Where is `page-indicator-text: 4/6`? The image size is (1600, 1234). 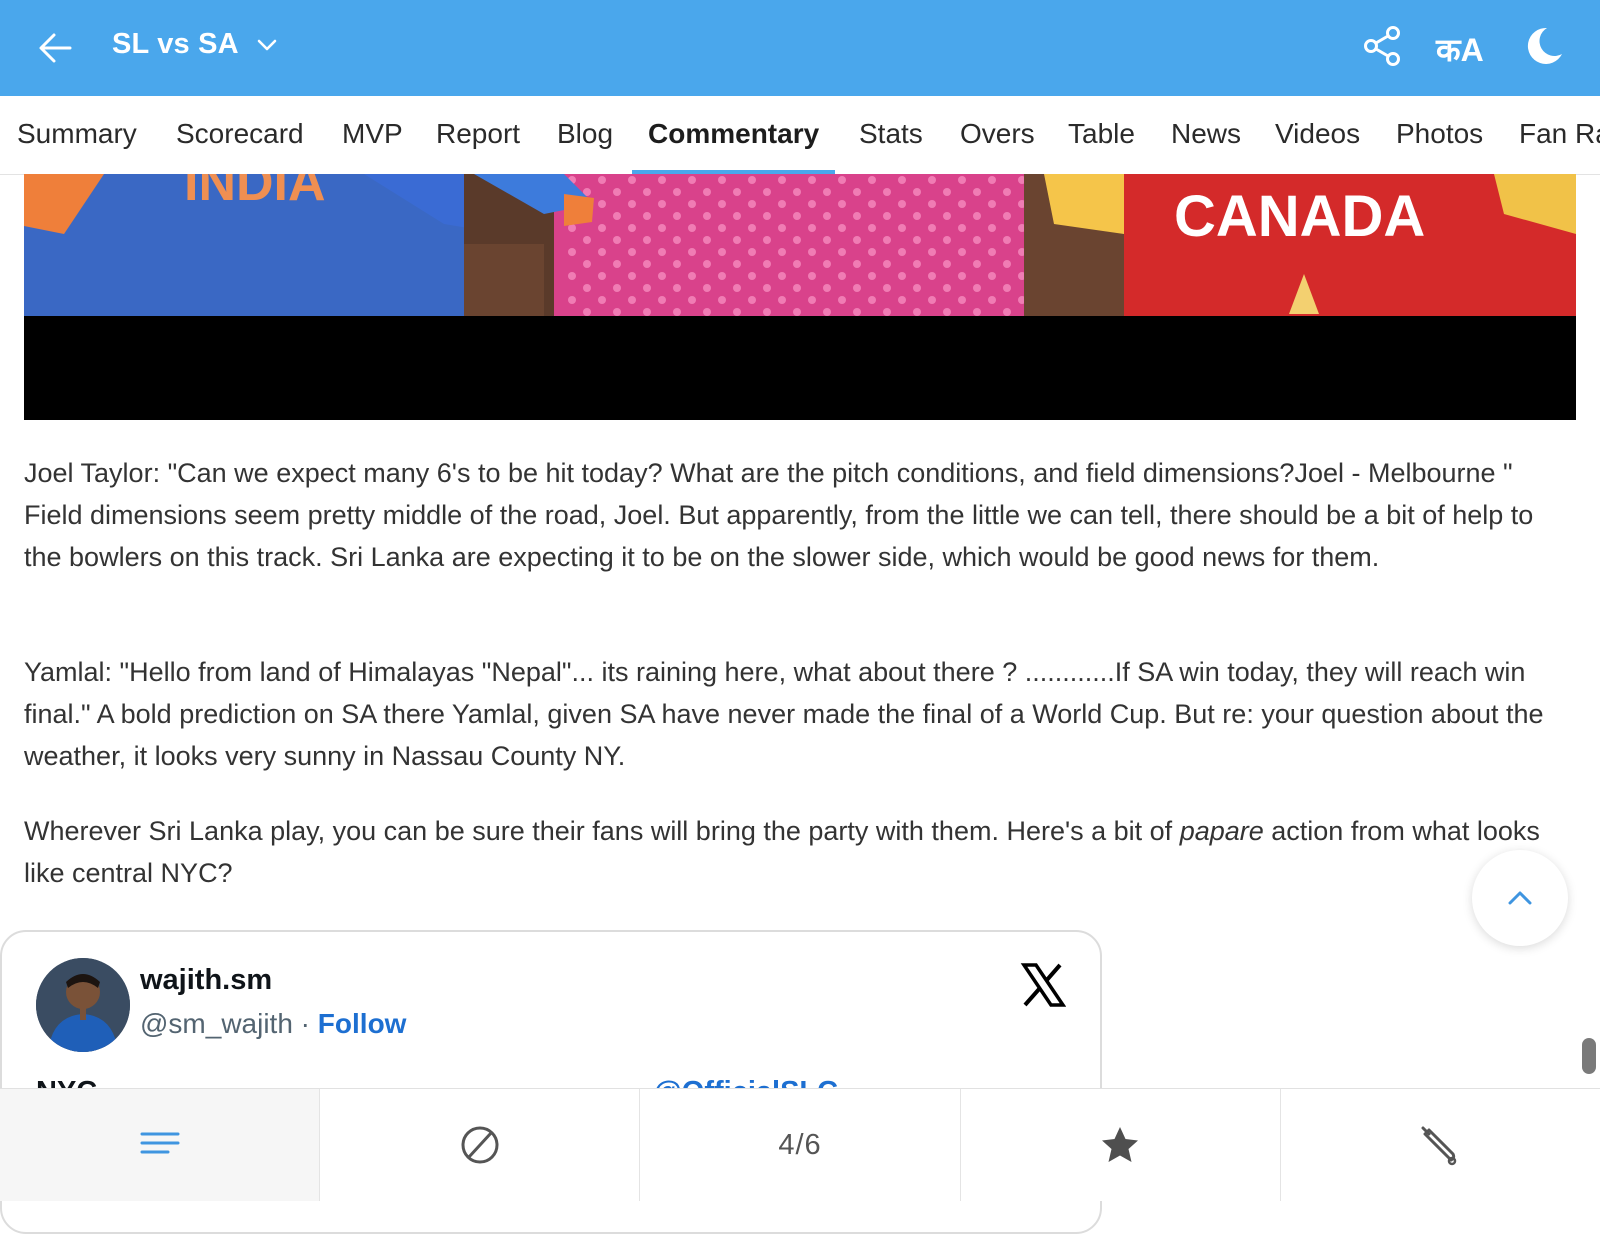 page-indicator-text: 4/6 is located at coordinates (800, 1144).